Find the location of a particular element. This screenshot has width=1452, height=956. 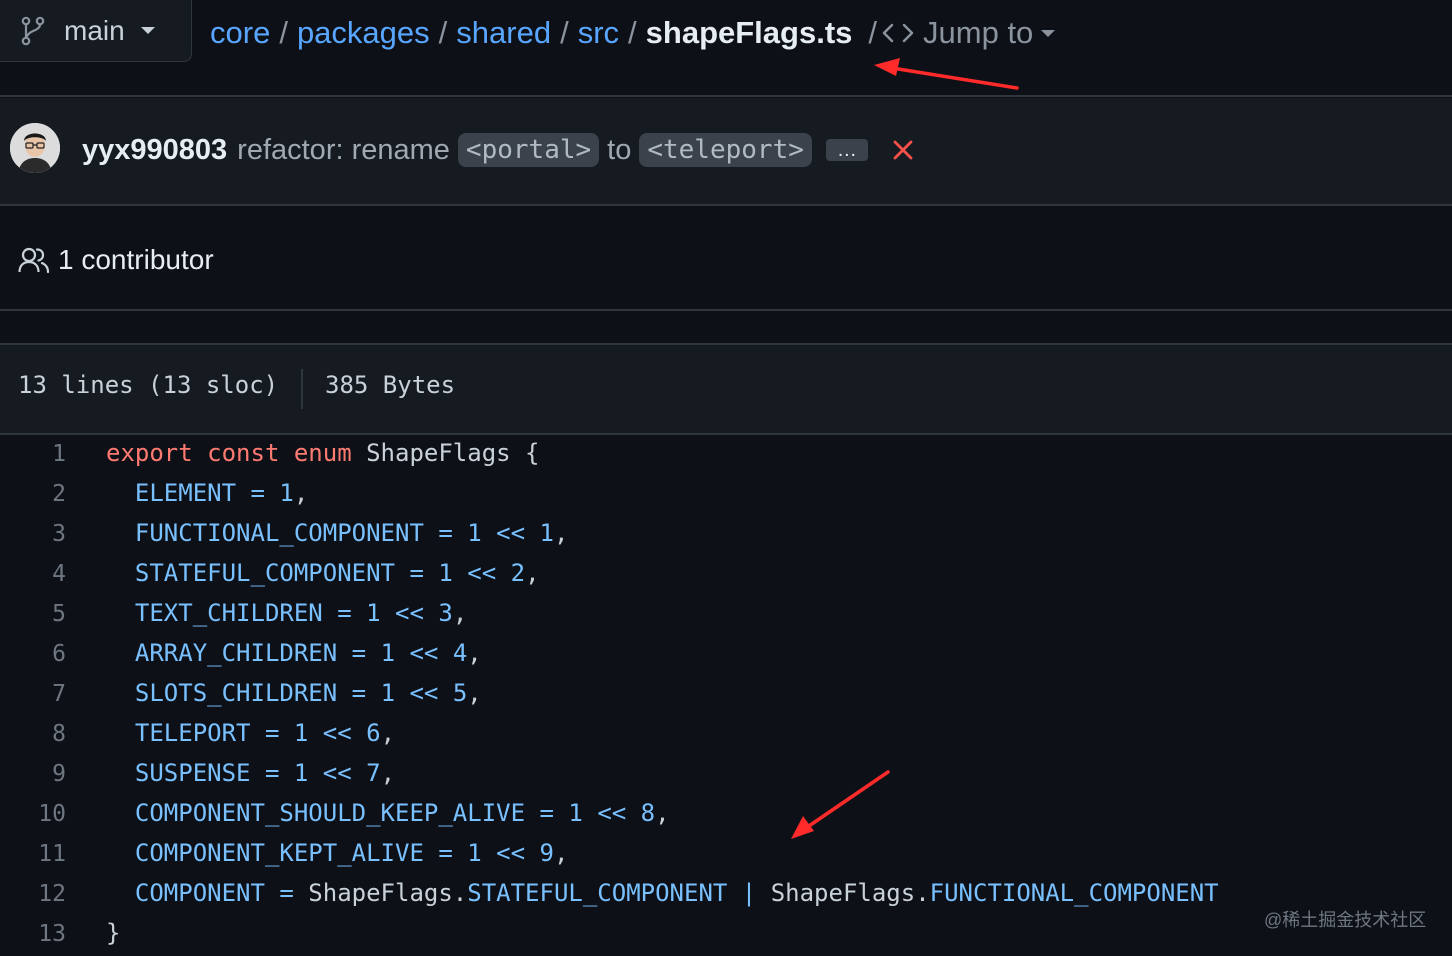

code-text: SUSPENSE = 1 << 7, is located at coordinates (250, 773).